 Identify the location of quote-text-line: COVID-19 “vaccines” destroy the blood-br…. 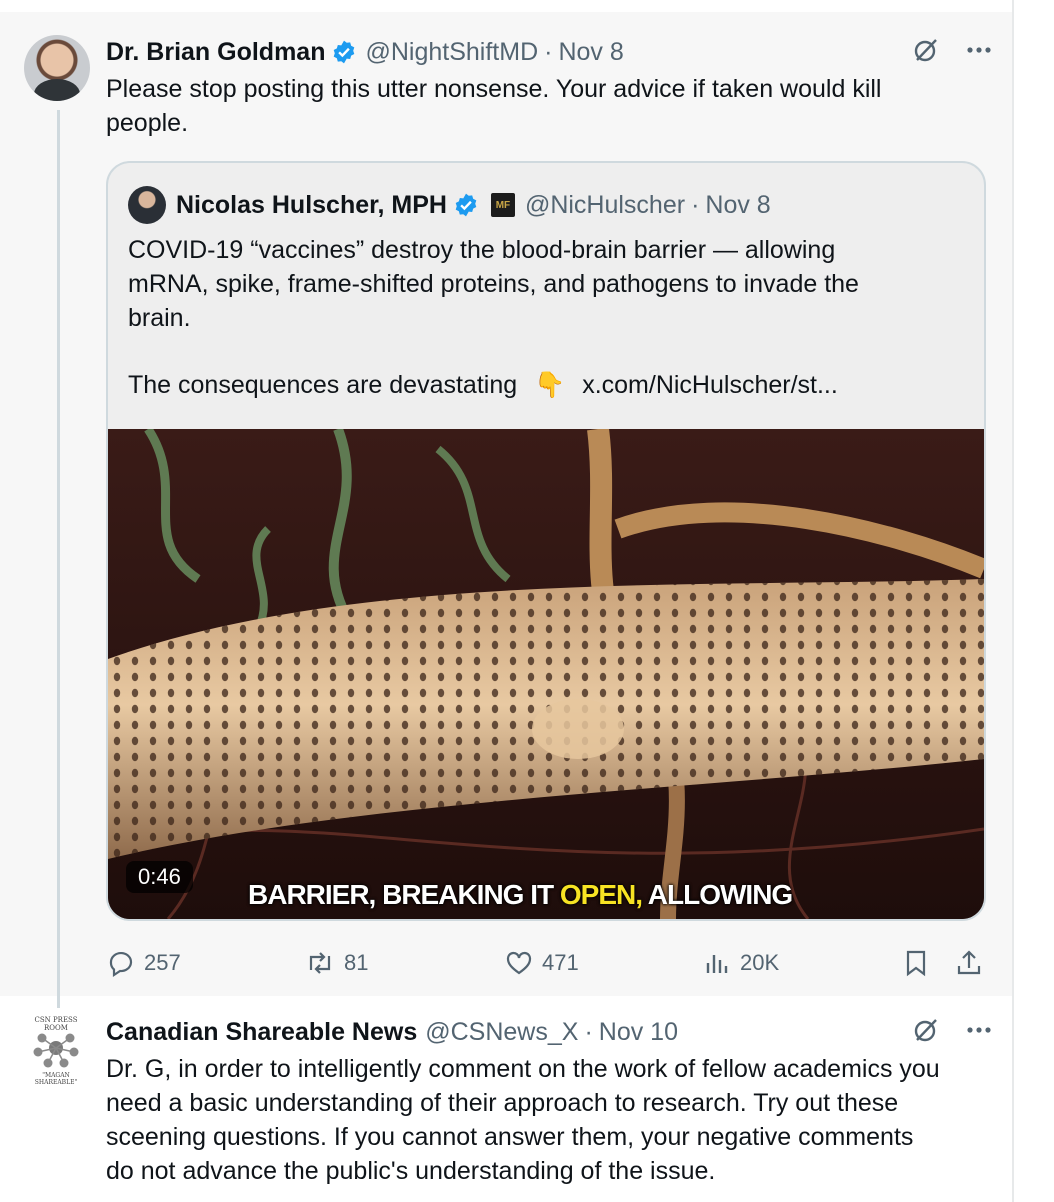
(482, 250).